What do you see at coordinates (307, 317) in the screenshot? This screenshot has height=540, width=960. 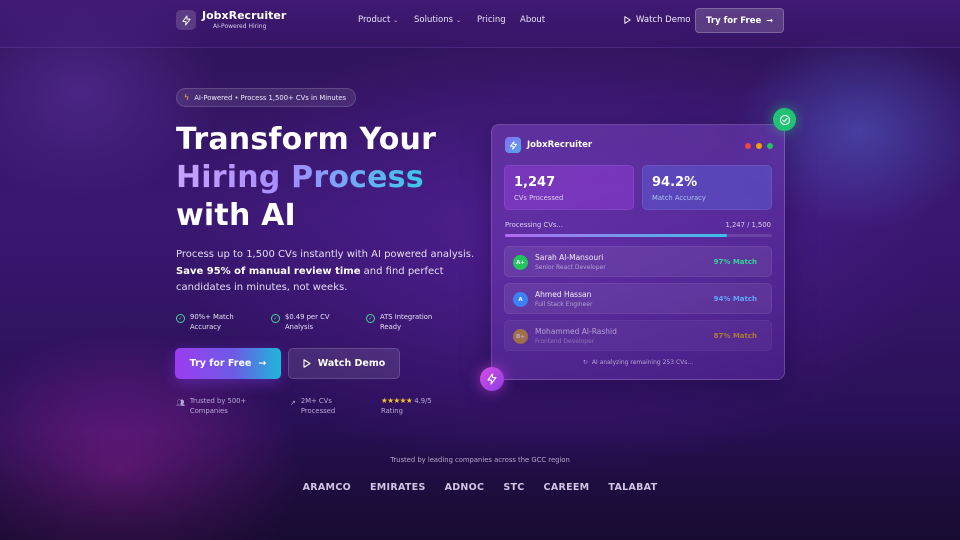 I see `feature-line-1: $0.49 per CV` at bounding box center [307, 317].